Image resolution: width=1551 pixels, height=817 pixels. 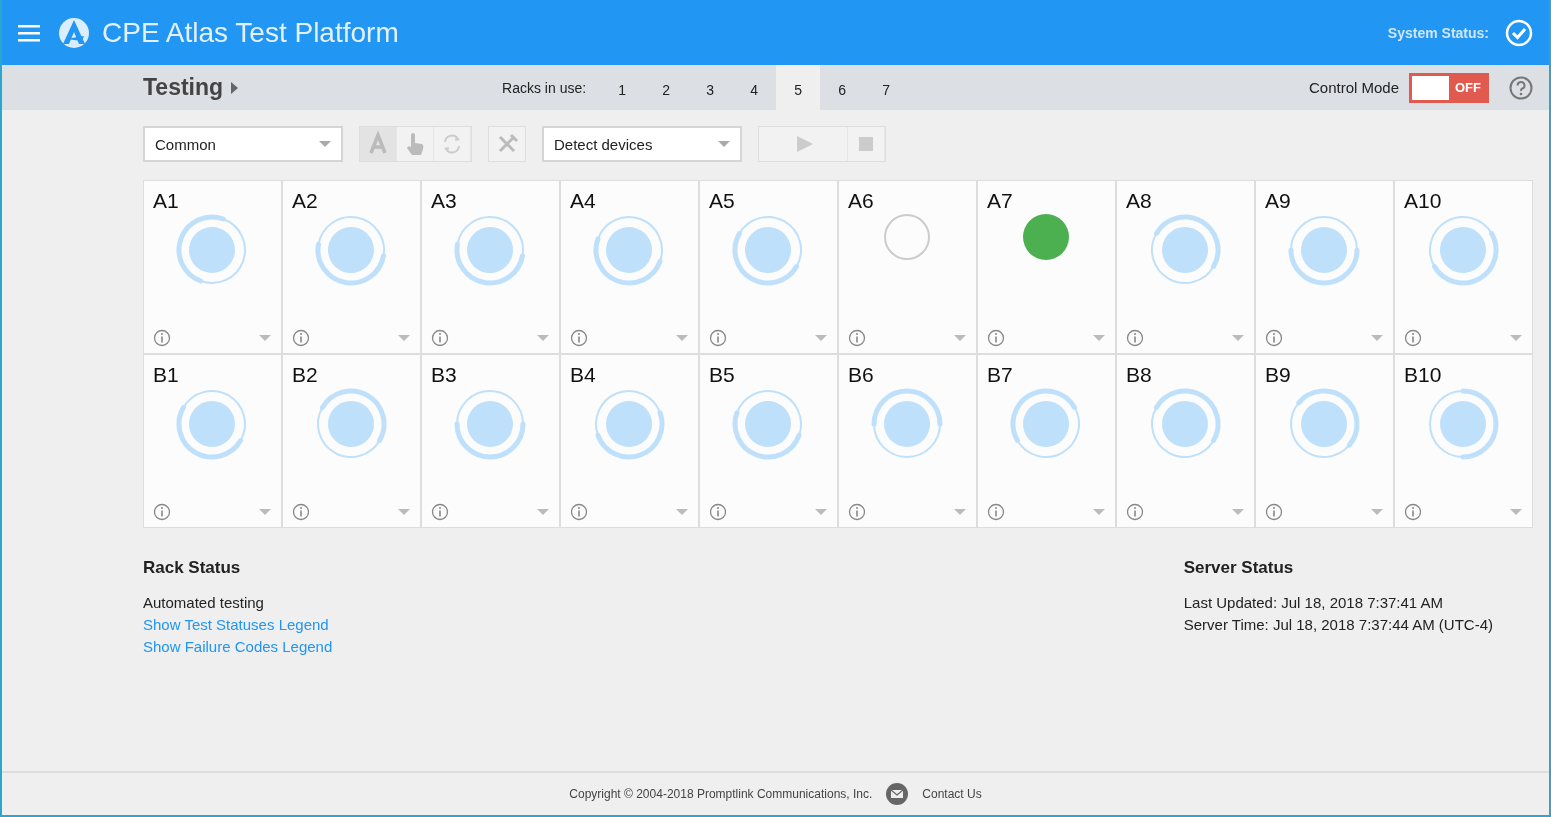 What do you see at coordinates (490, 267) in the screenshot?
I see `slot-card: A3` at bounding box center [490, 267].